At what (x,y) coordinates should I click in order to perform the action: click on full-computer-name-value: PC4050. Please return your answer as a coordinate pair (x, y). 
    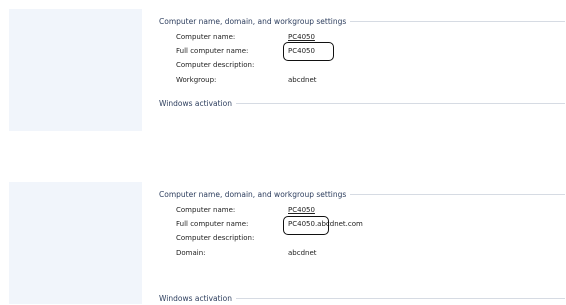
    Looking at the image, I should click on (301, 51).